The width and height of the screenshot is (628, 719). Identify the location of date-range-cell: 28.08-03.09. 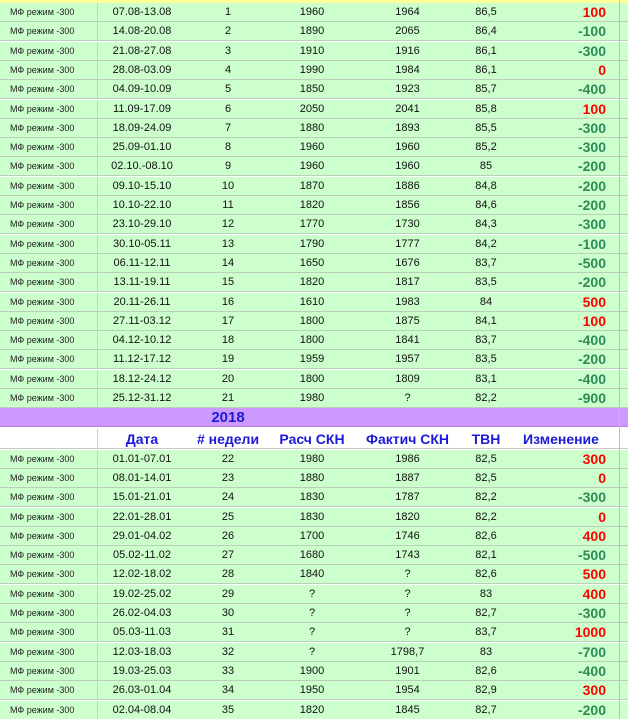
(142, 70).